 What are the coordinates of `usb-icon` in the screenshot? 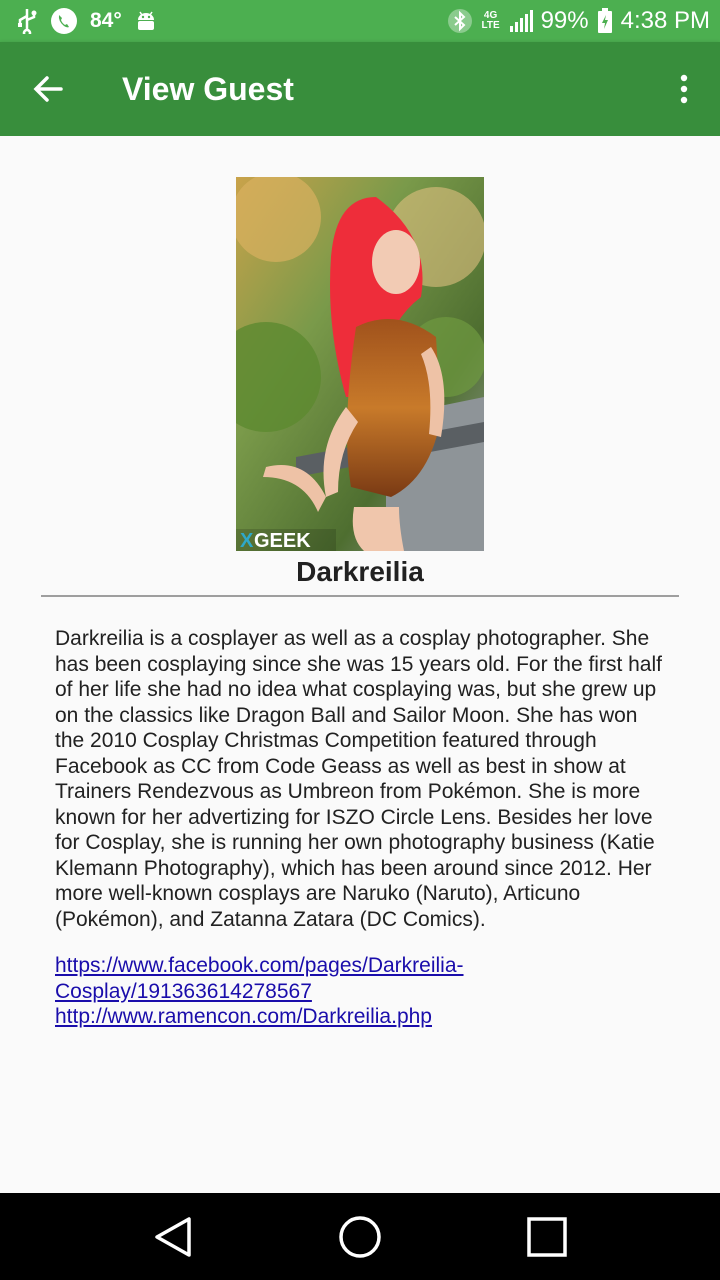 It's located at (27, 21).